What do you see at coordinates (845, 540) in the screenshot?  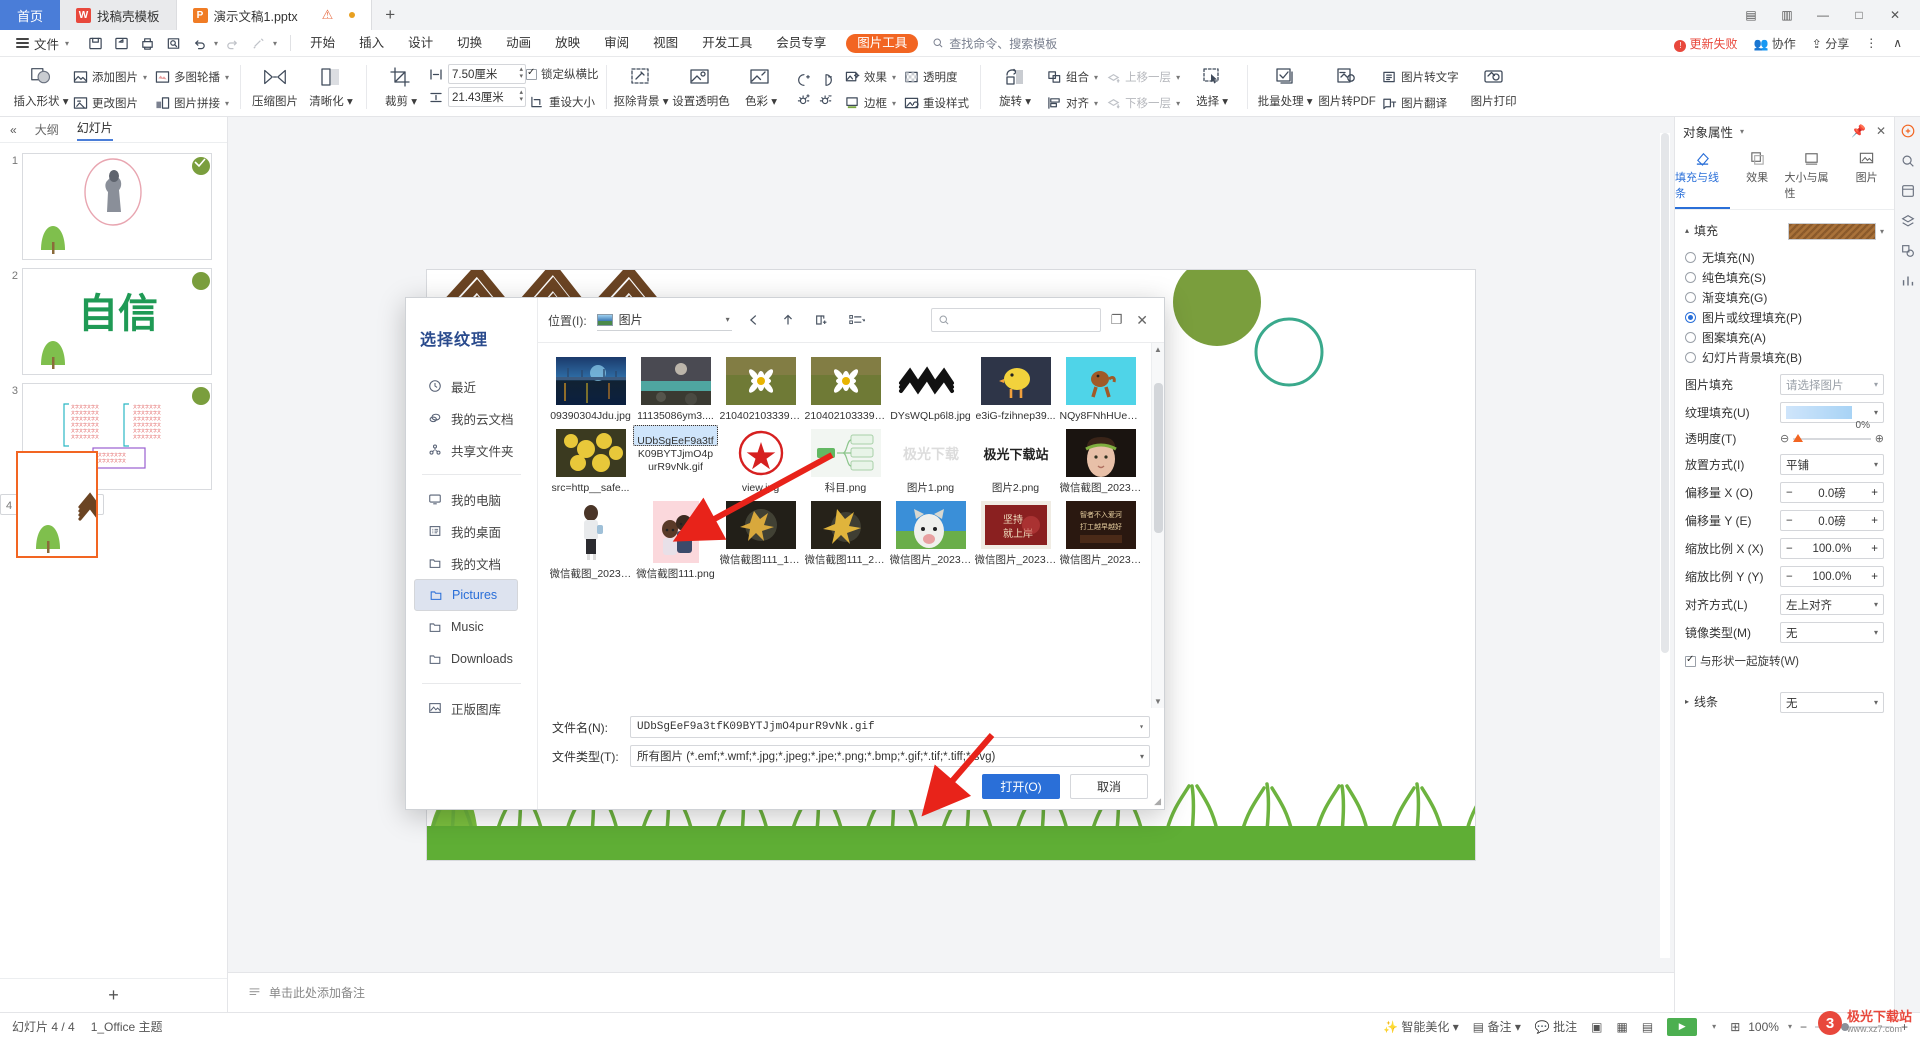 I see `file-item: 微信截图111_2.jpg` at bounding box center [845, 540].